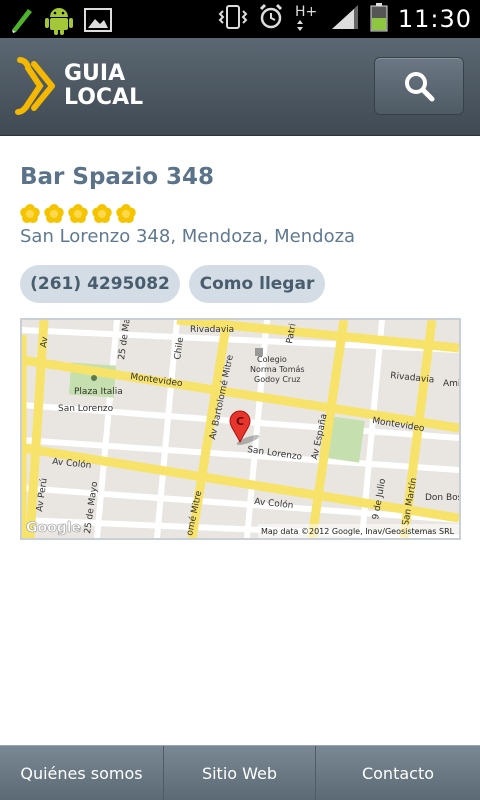  I want to click on android-robot-icon, so click(59, 22).